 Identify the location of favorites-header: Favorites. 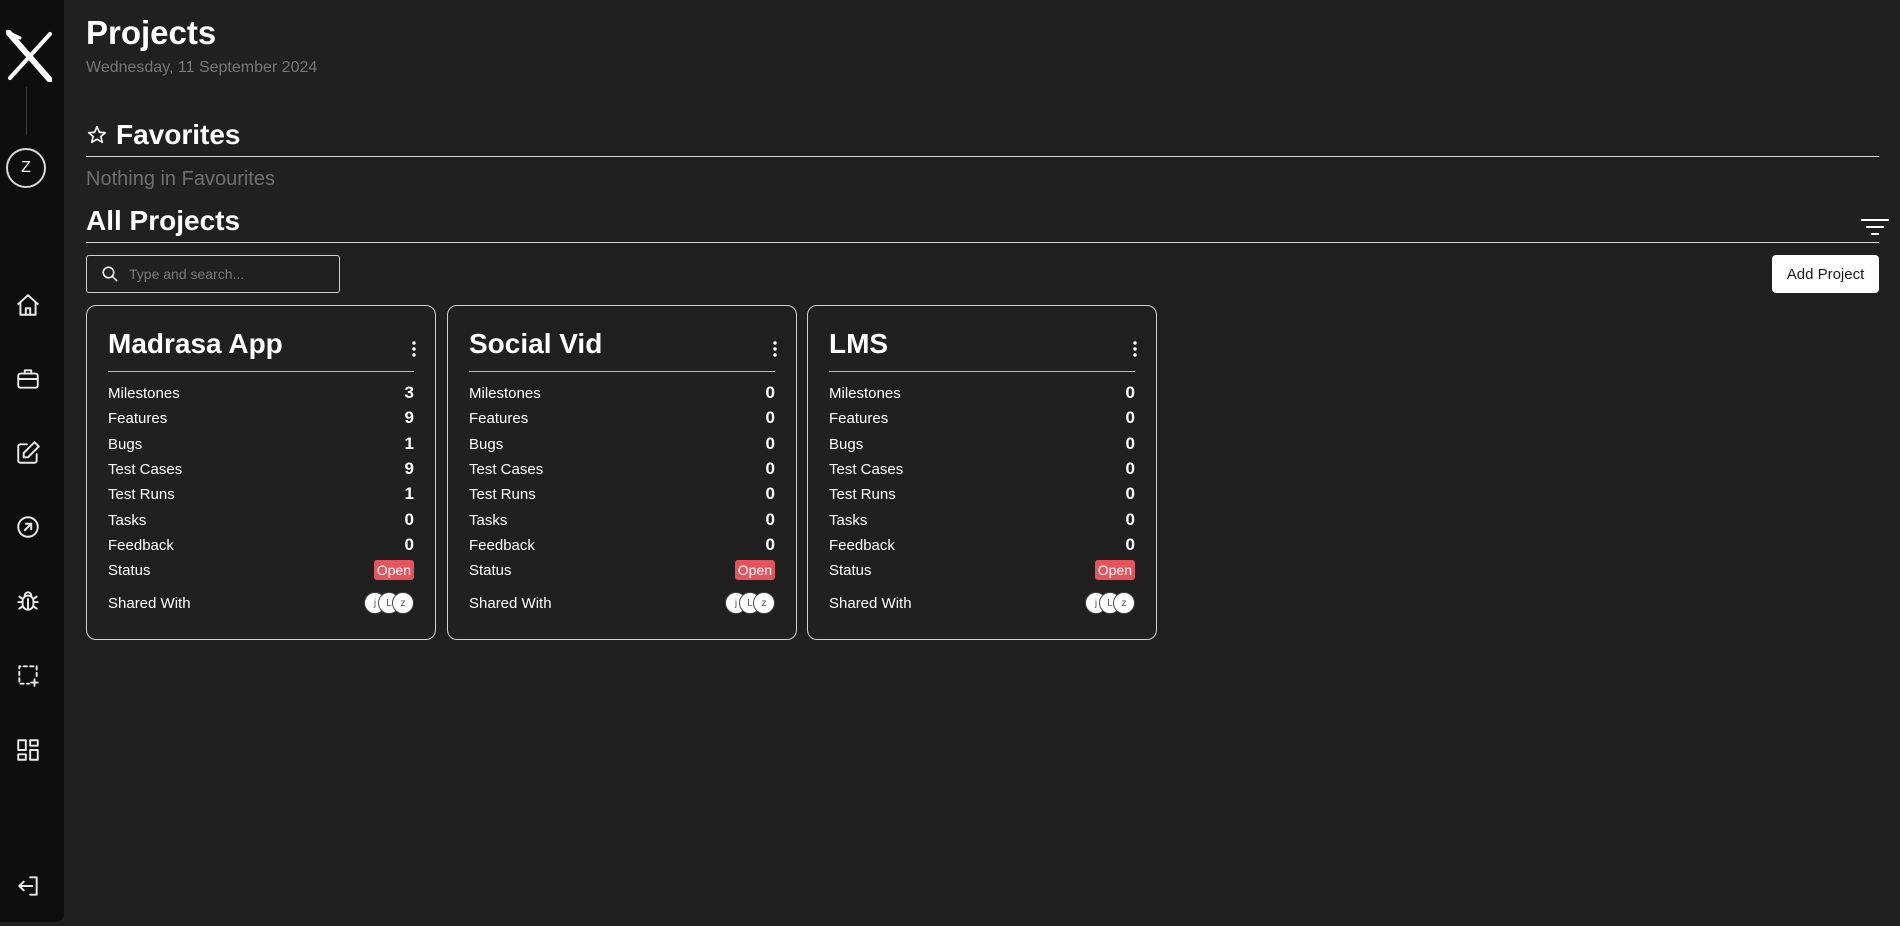
(163, 135).